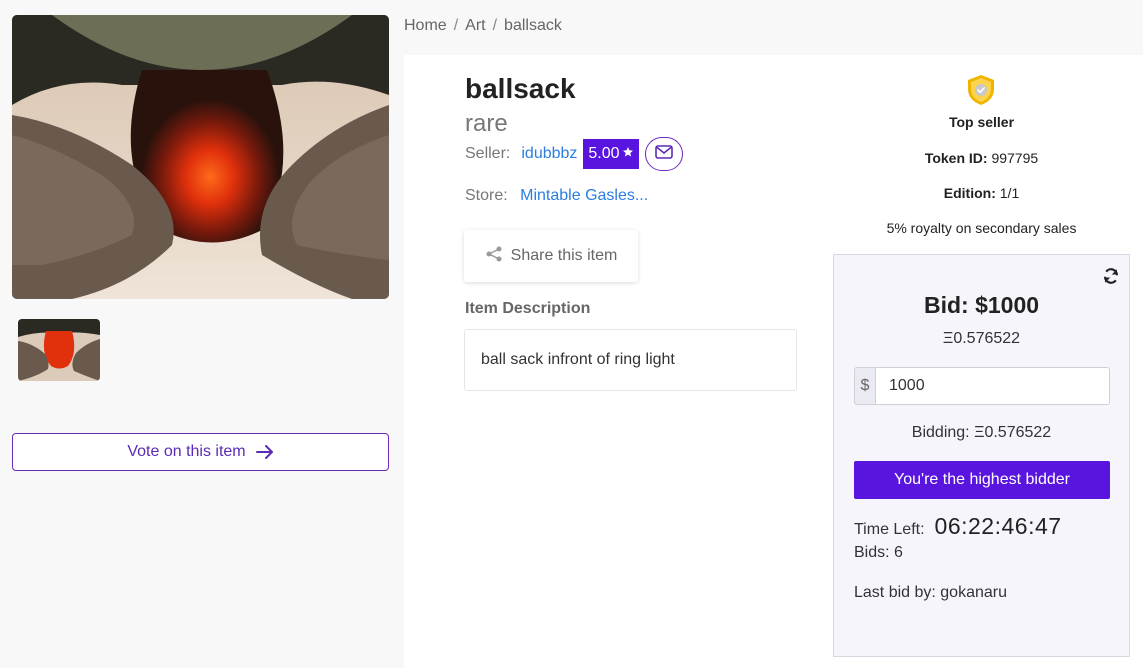  I want to click on seller-rating-badge: 5.00, so click(611, 154).